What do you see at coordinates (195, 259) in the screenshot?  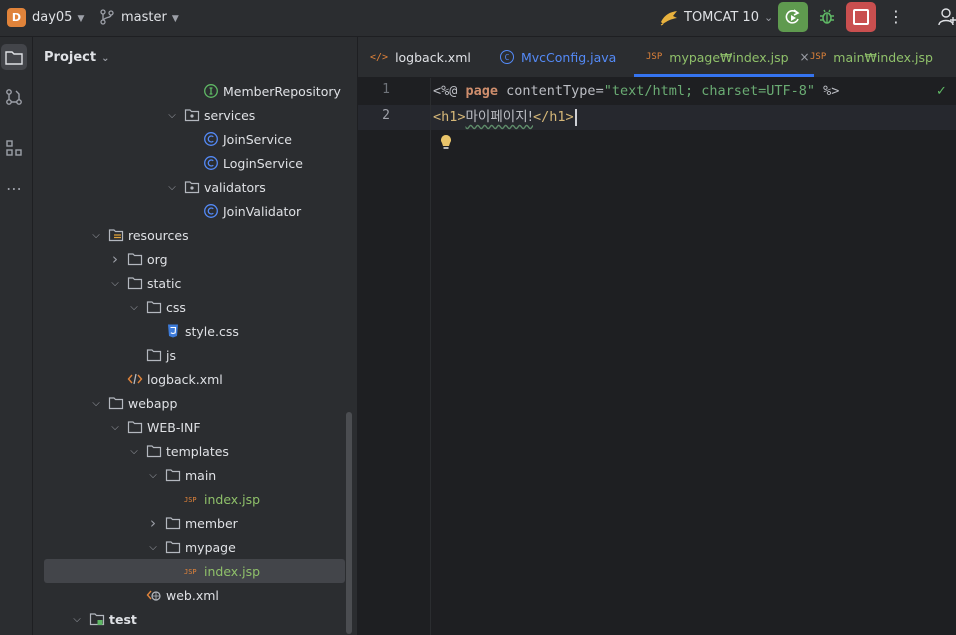 I see `tree-node: › org` at bounding box center [195, 259].